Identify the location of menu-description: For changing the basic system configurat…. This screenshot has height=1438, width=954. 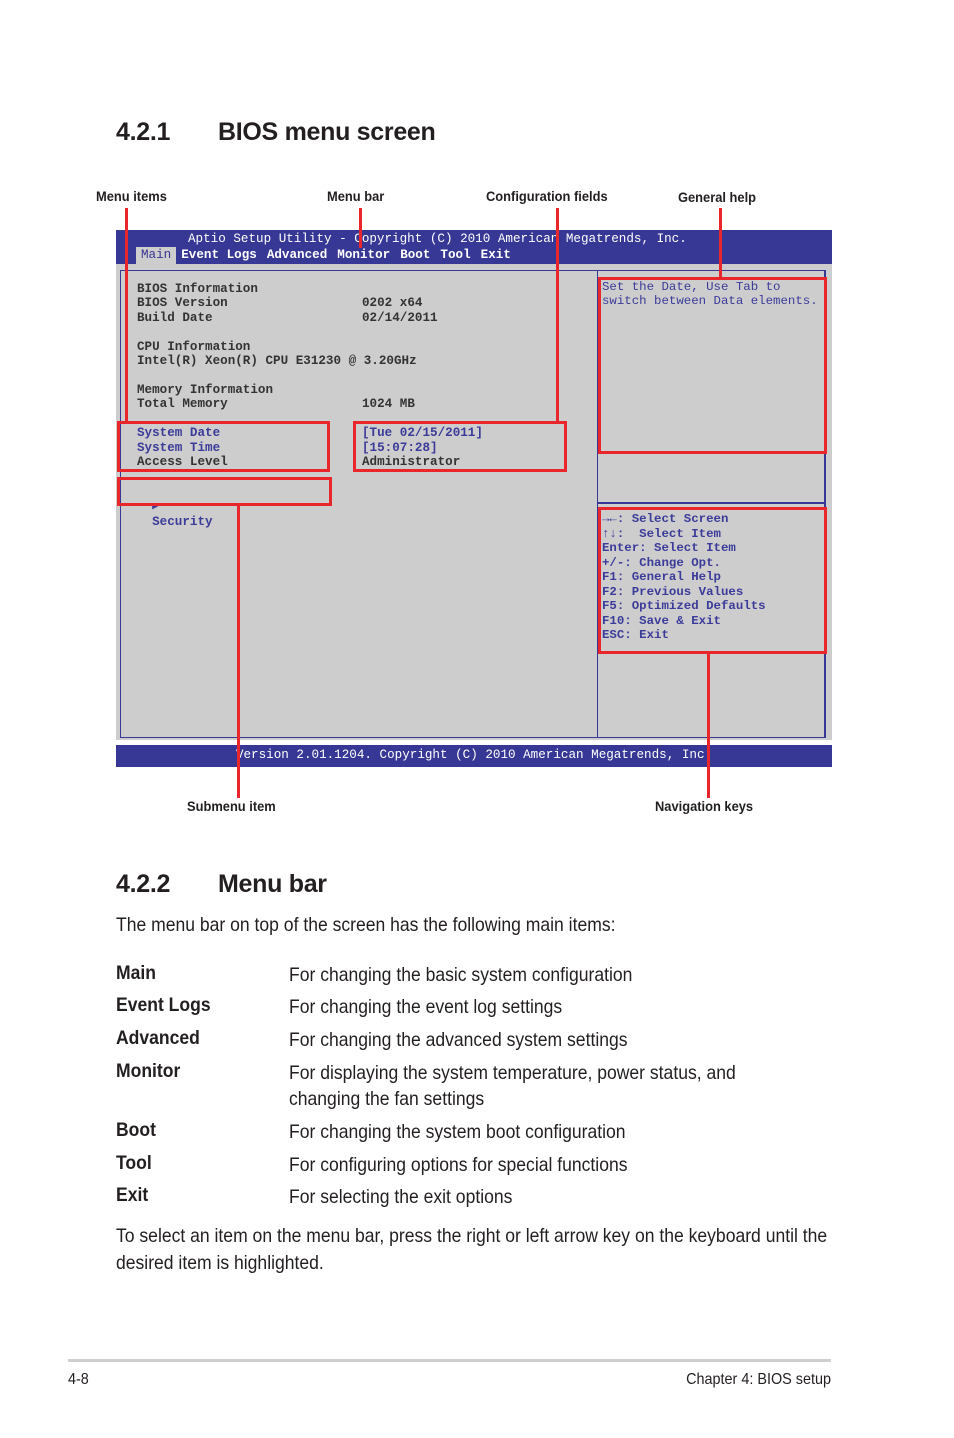
(461, 975).